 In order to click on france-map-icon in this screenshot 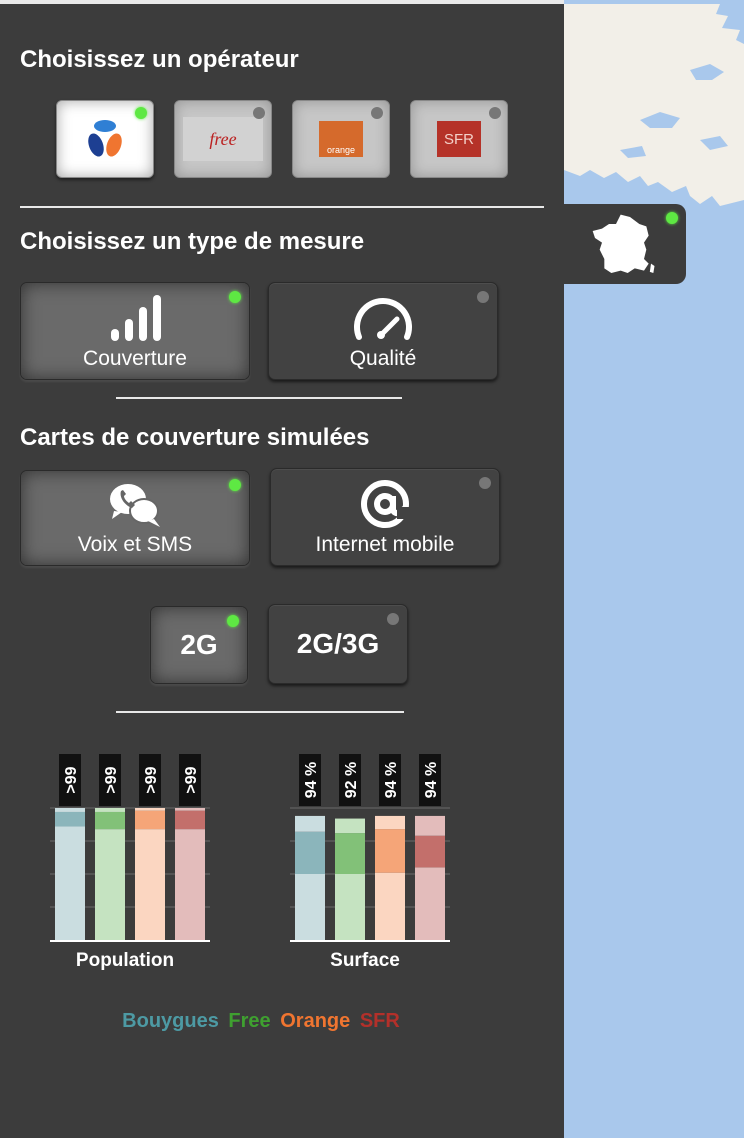, I will do `click(623, 243)`.